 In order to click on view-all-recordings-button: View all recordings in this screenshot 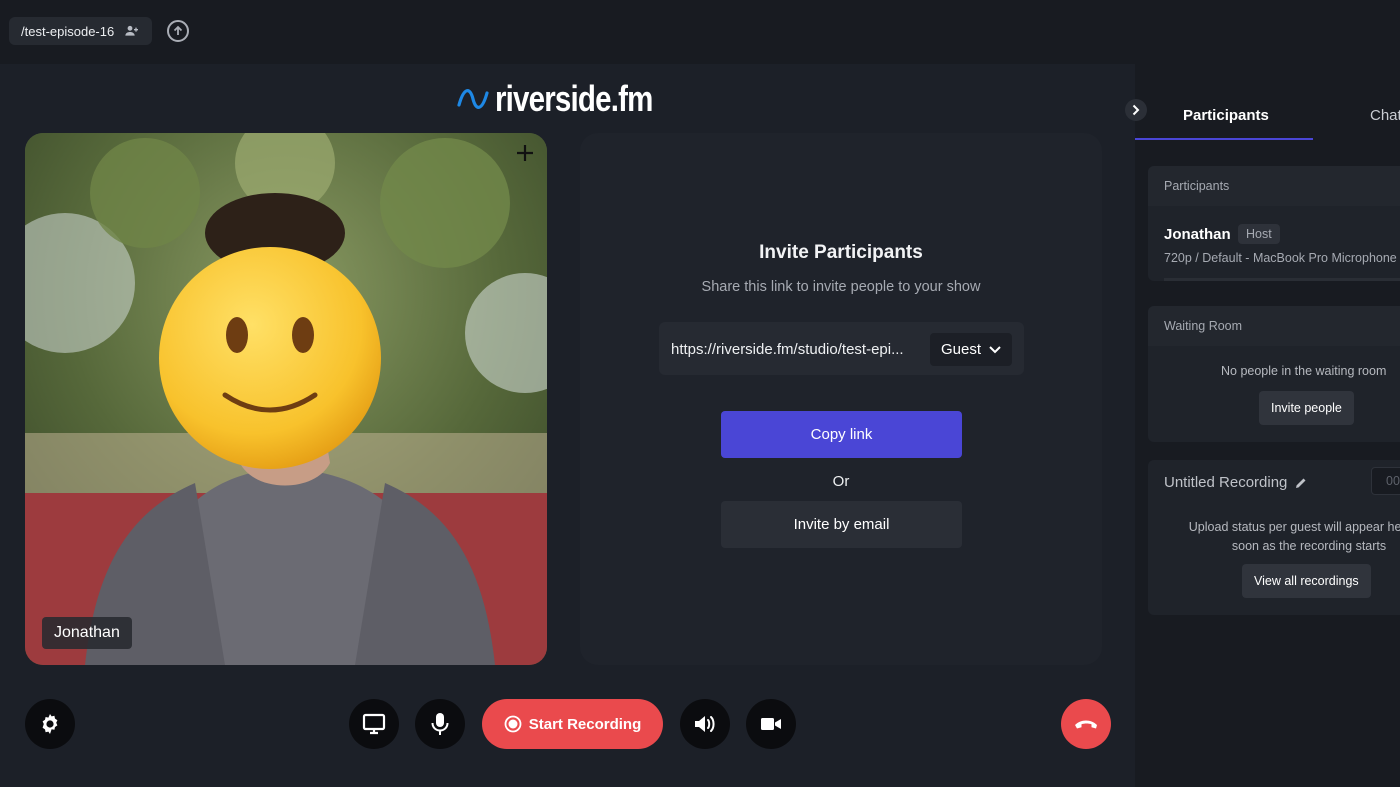, I will do `click(1306, 581)`.